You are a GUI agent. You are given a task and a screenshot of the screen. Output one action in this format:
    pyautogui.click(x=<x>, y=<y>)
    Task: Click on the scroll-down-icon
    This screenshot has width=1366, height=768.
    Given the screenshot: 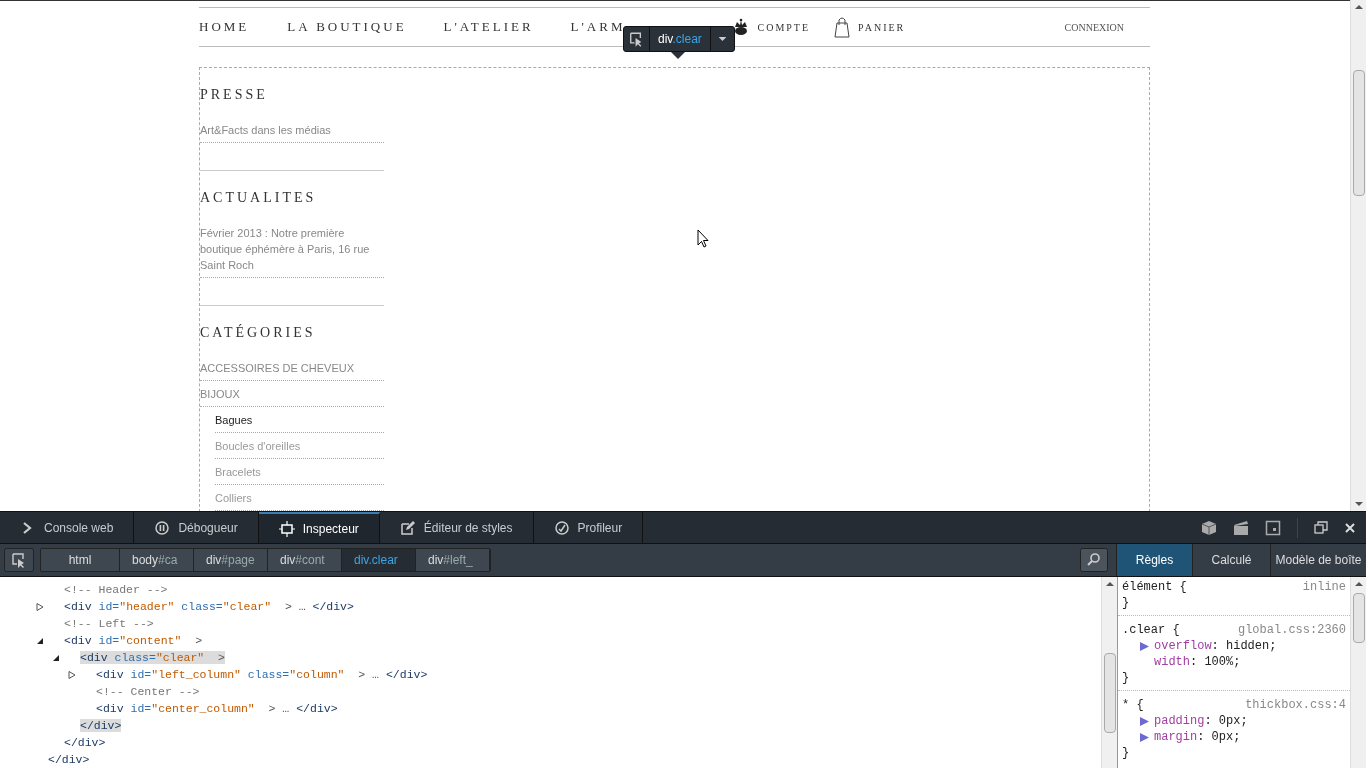 What is the action you would take?
    pyautogui.click(x=1358, y=504)
    